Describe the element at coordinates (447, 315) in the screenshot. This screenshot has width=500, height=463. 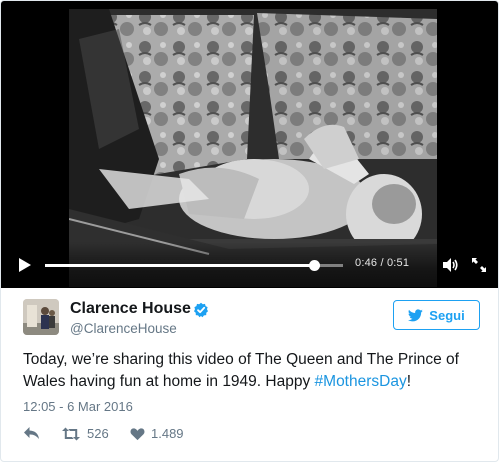
I see `follow-button-label: Segui` at that location.